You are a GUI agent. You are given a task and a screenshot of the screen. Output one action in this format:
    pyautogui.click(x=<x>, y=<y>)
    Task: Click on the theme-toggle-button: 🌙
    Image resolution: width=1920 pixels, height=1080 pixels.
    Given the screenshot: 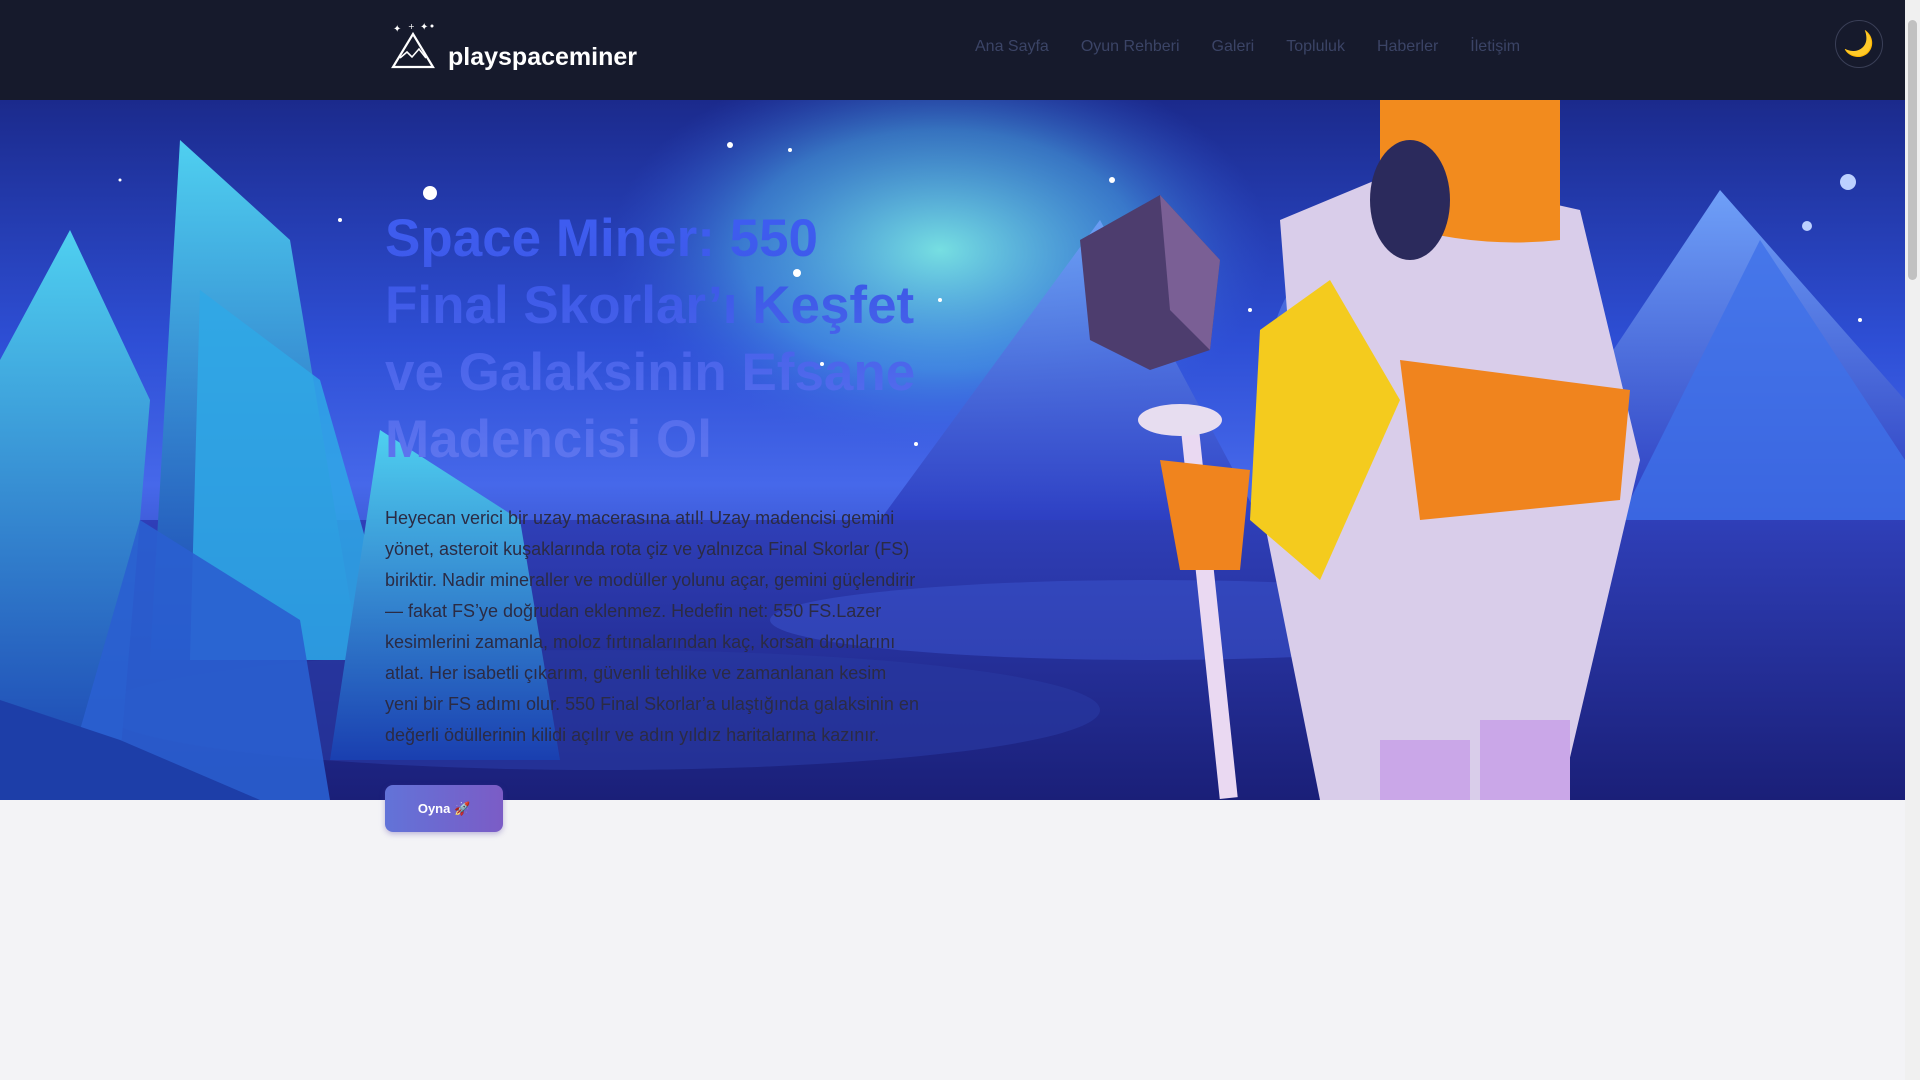 What is the action you would take?
    pyautogui.click(x=1859, y=44)
    